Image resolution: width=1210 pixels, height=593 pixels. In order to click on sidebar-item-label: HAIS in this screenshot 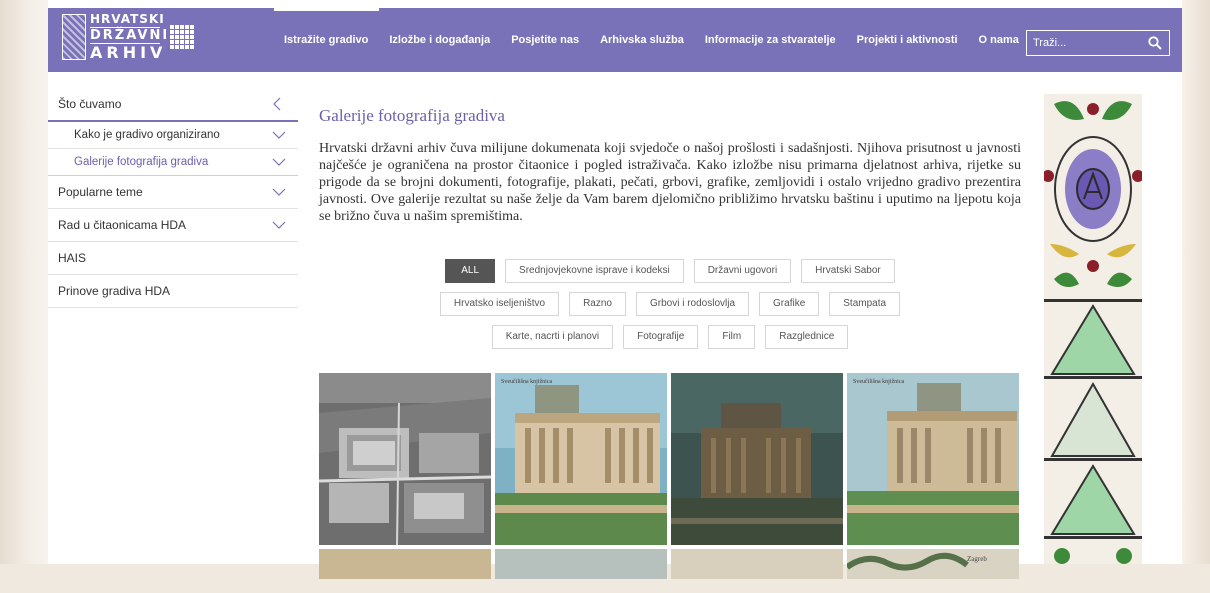, I will do `click(72, 258)`.